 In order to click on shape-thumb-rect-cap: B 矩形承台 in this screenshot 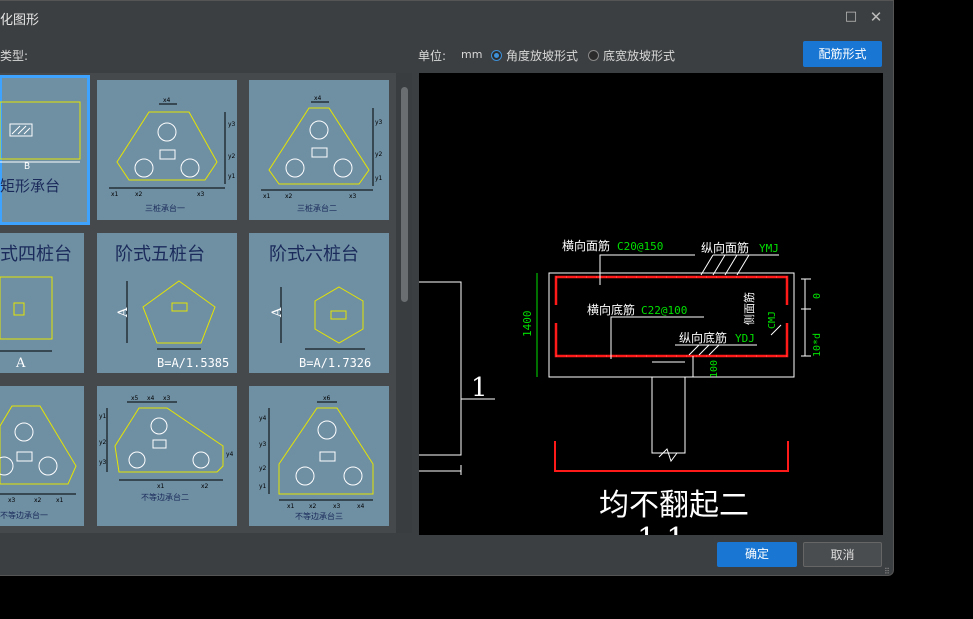, I will do `click(45, 150)`.